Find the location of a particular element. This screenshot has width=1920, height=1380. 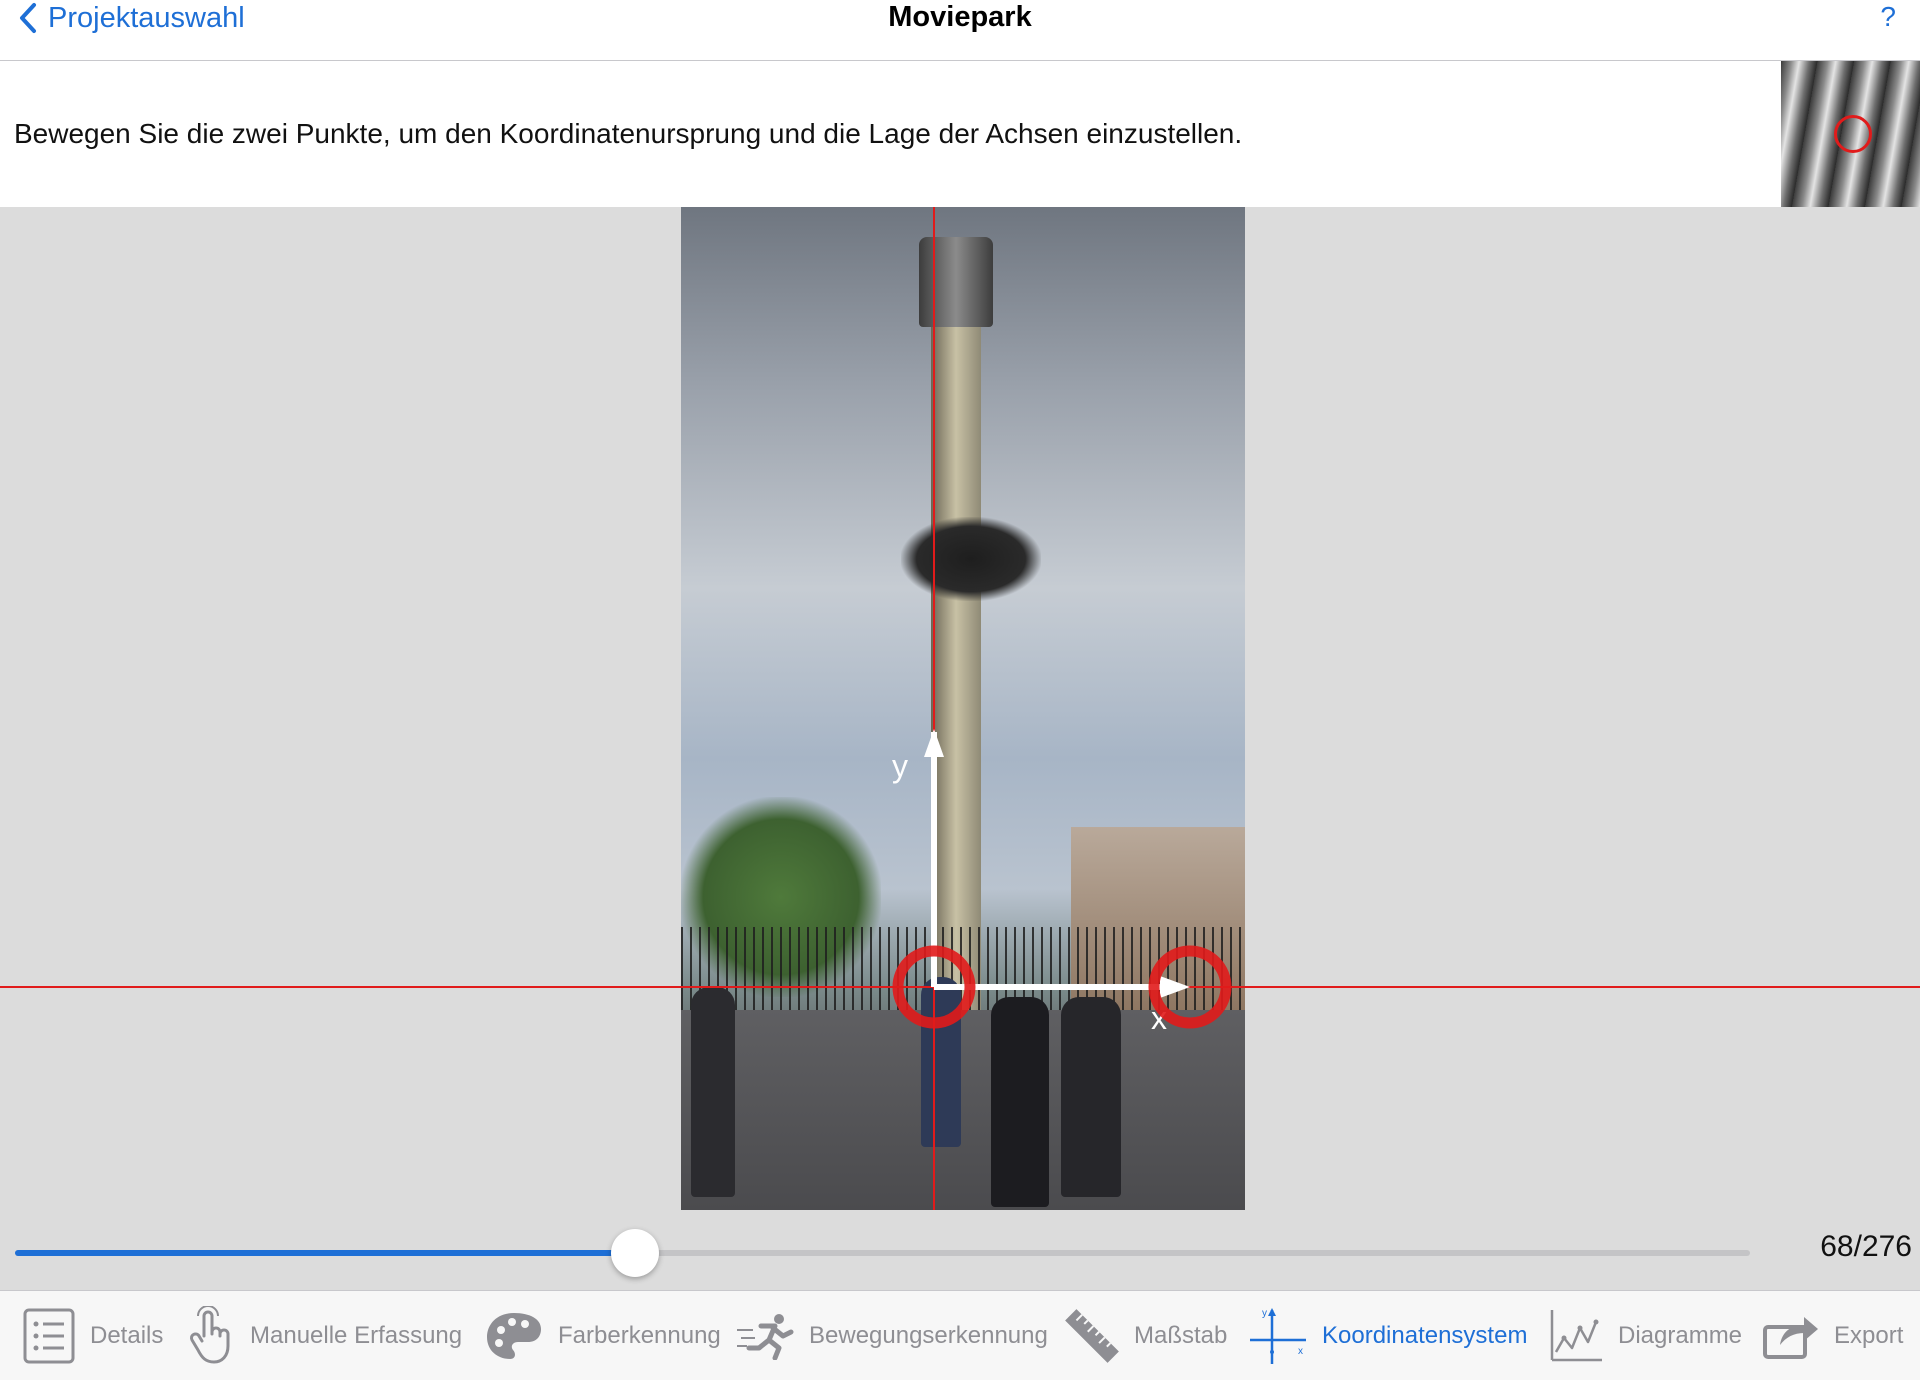

x-axis-arrowhead is located at coordinates (1175, 987).